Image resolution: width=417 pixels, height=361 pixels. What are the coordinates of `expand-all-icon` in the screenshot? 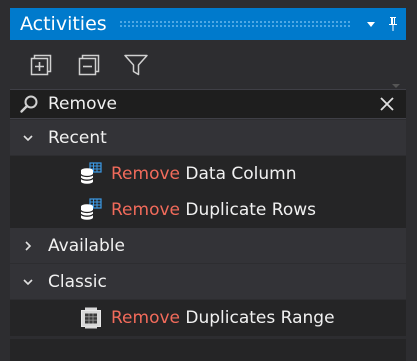 It's located at (41, 65).